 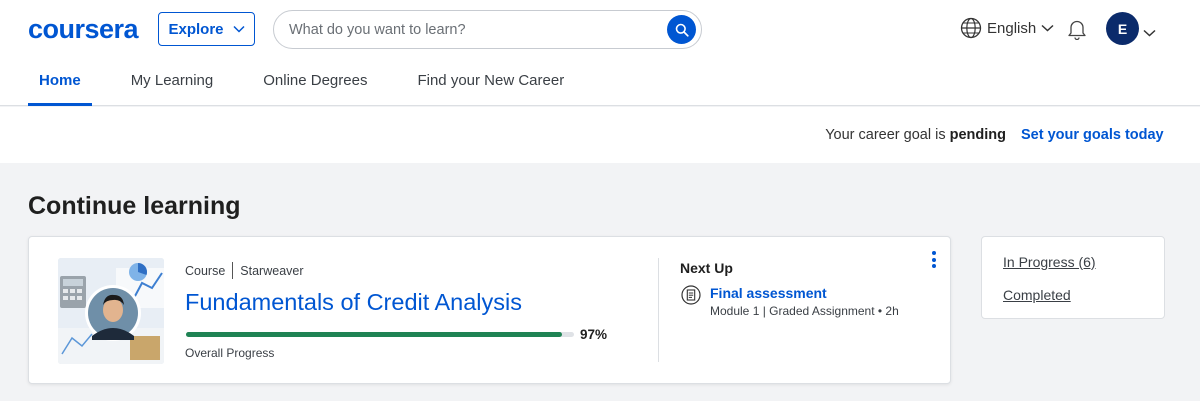 What do you see at coordinates (885, 135) in the screenshot?
I see `career-goal-prefix: Your career goal is` at bounding box center [885, 135].